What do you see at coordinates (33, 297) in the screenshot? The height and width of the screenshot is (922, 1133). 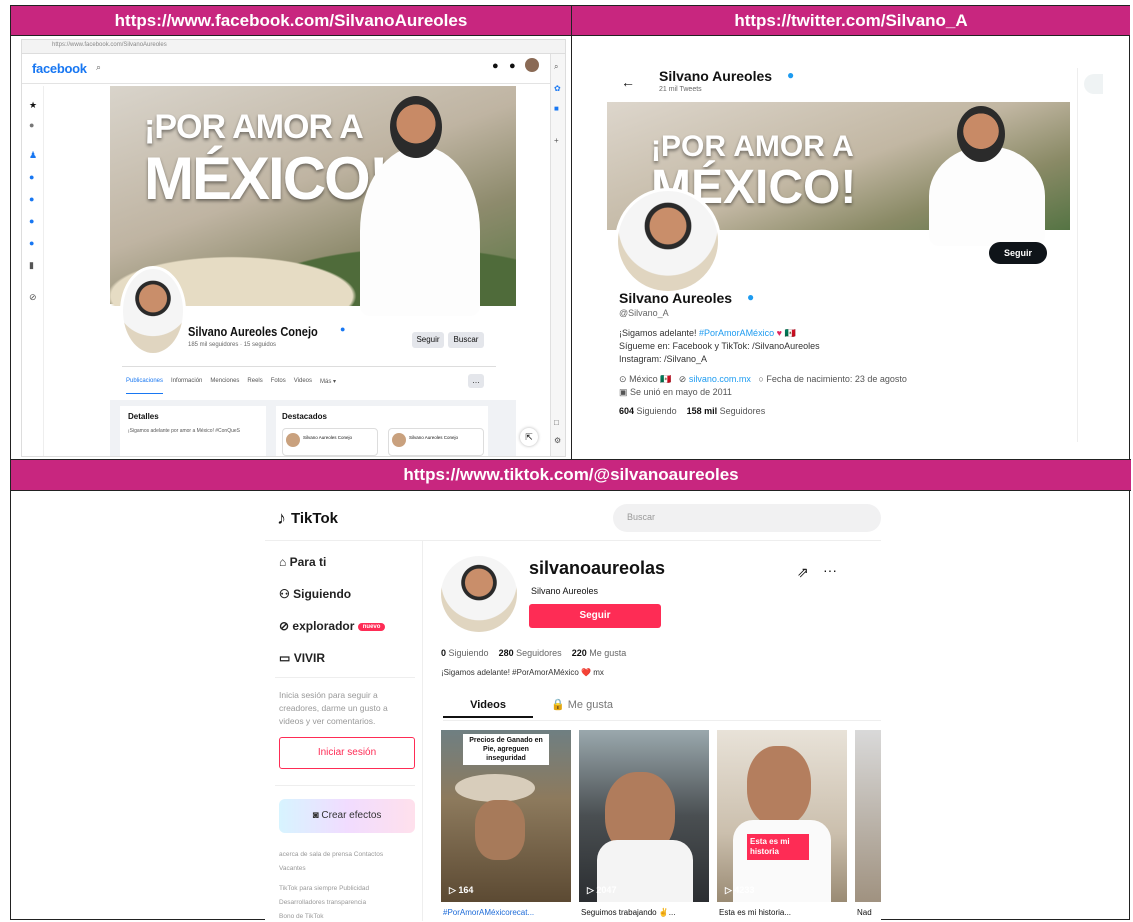 I see `link-icon: ⊘` at bounding box center [33, 297].